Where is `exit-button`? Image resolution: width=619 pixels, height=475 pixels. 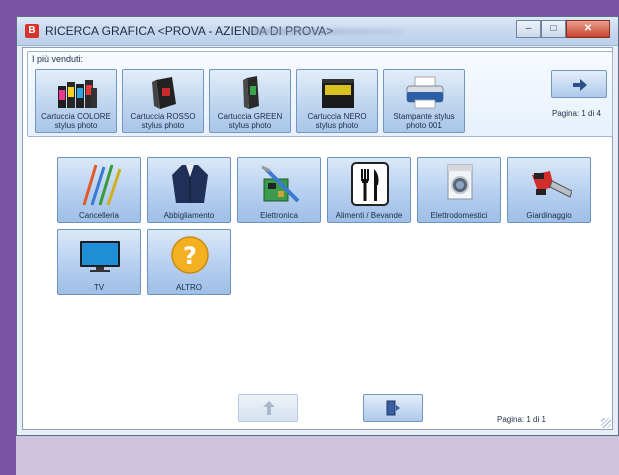
exit-button is located at coordinates (393, 408).